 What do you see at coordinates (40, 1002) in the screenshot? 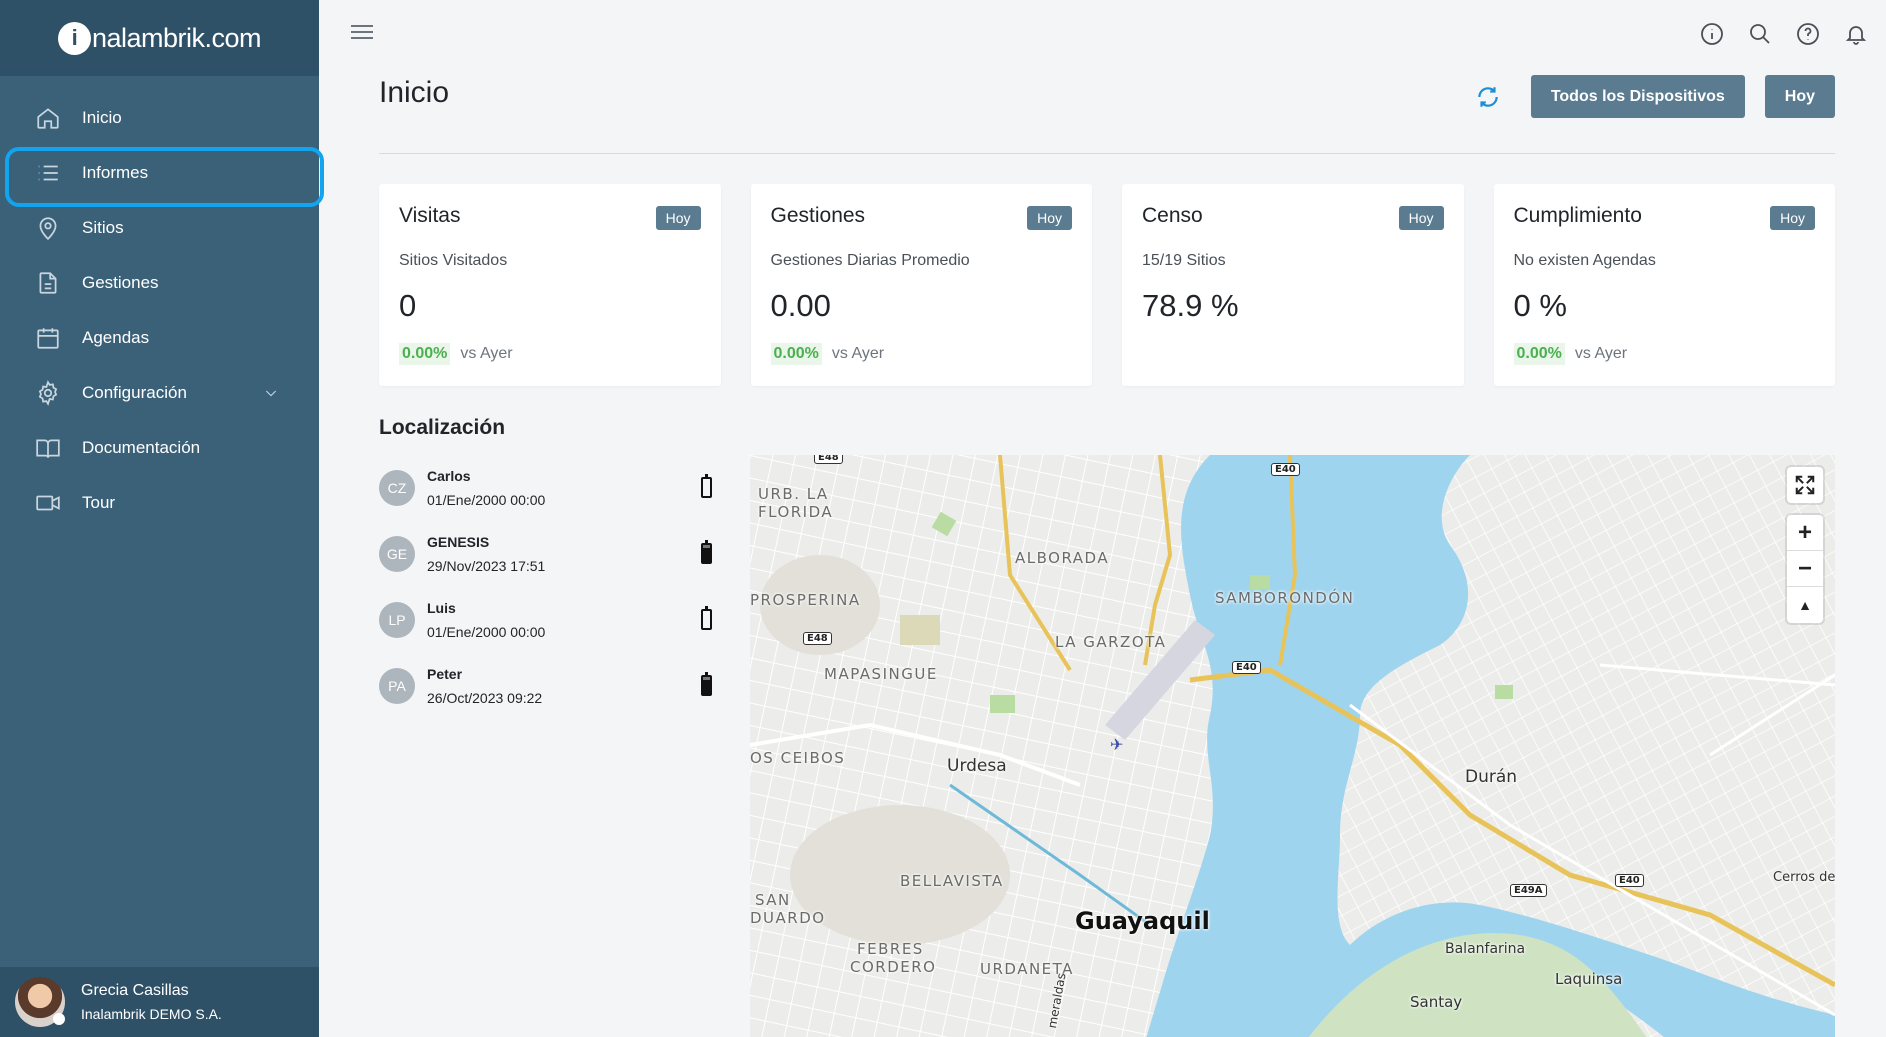
I see `avatar` at bounding box center [40, 1002].